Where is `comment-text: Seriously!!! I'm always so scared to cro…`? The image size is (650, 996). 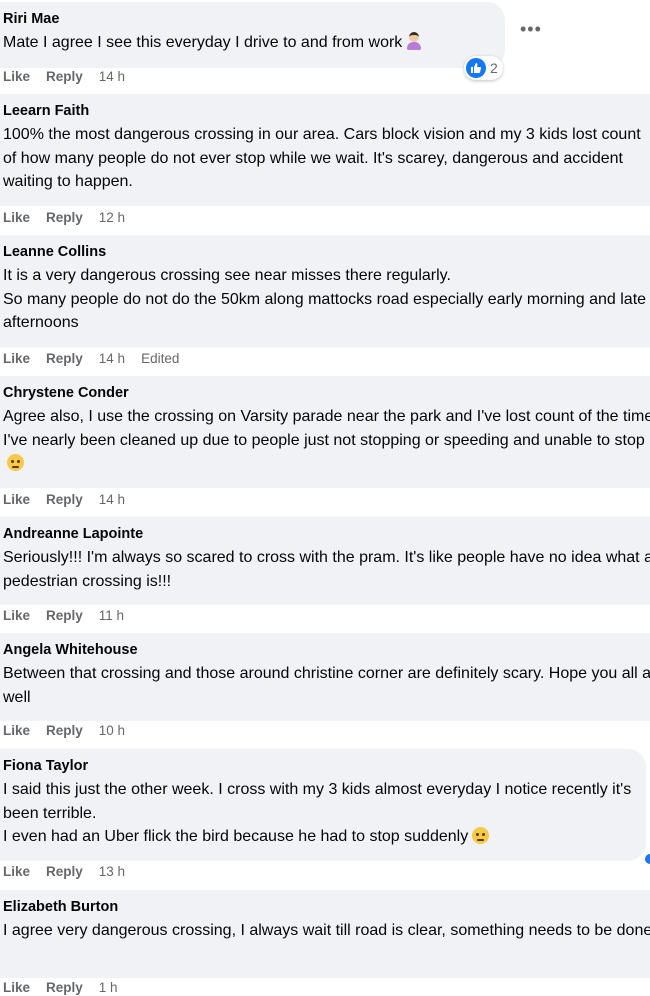 comment-text: Seriously!!! I'm always so scared to cro… is located at coordinates (326, 569).